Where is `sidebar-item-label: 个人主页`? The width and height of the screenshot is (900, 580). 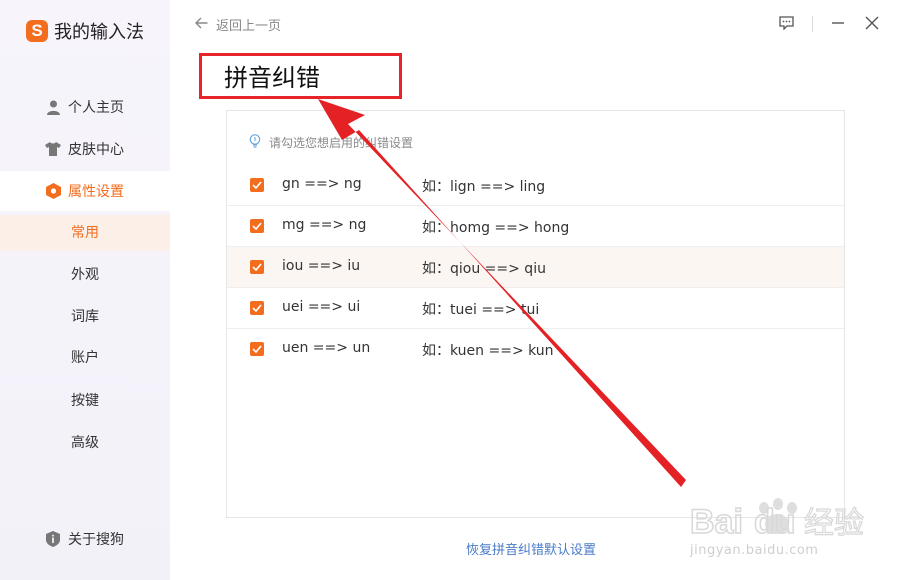 sidebar-item-label: 个人主页 is located at coordinates (96, 108).